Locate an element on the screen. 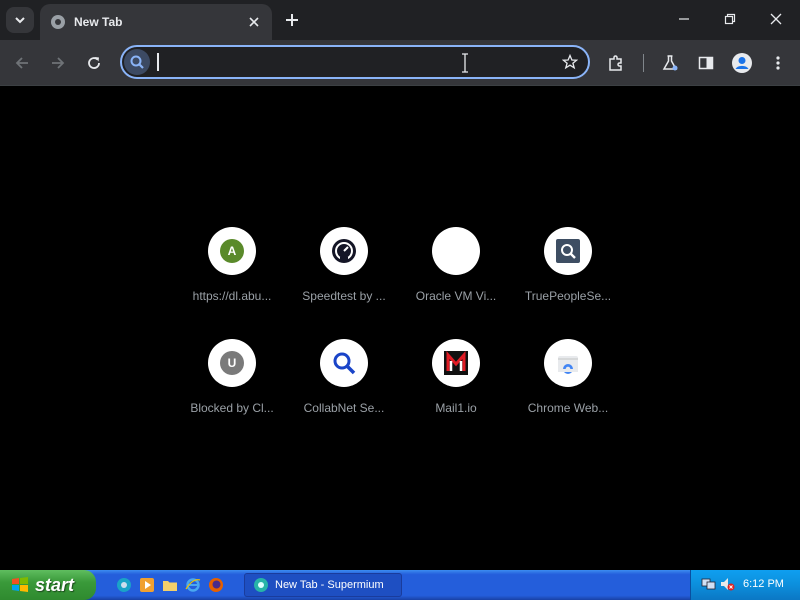  reload-icon is located at coordinates (94, 63).